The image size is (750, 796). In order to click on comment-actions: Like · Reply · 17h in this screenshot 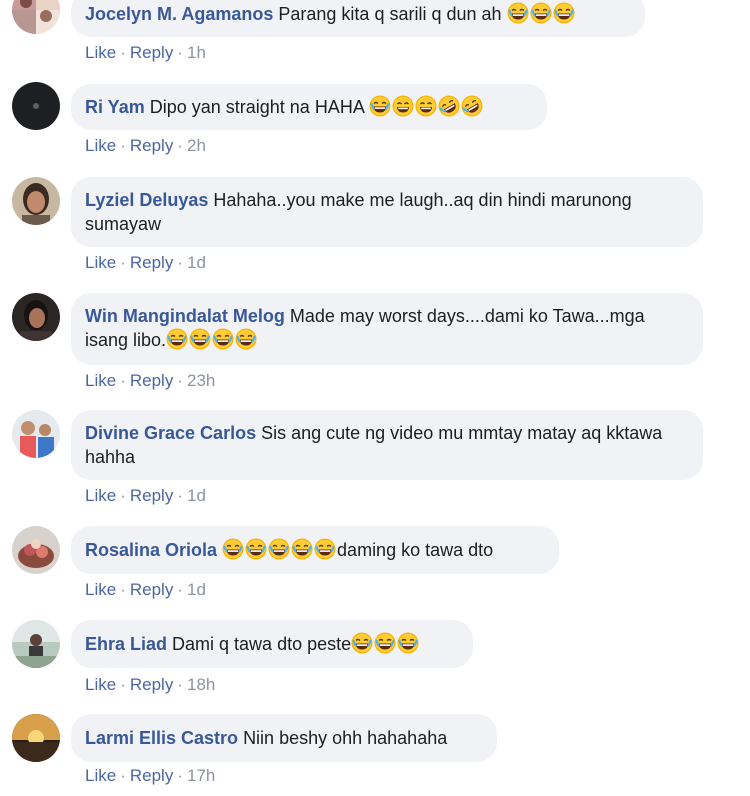, I will do `click(150, 776)`.